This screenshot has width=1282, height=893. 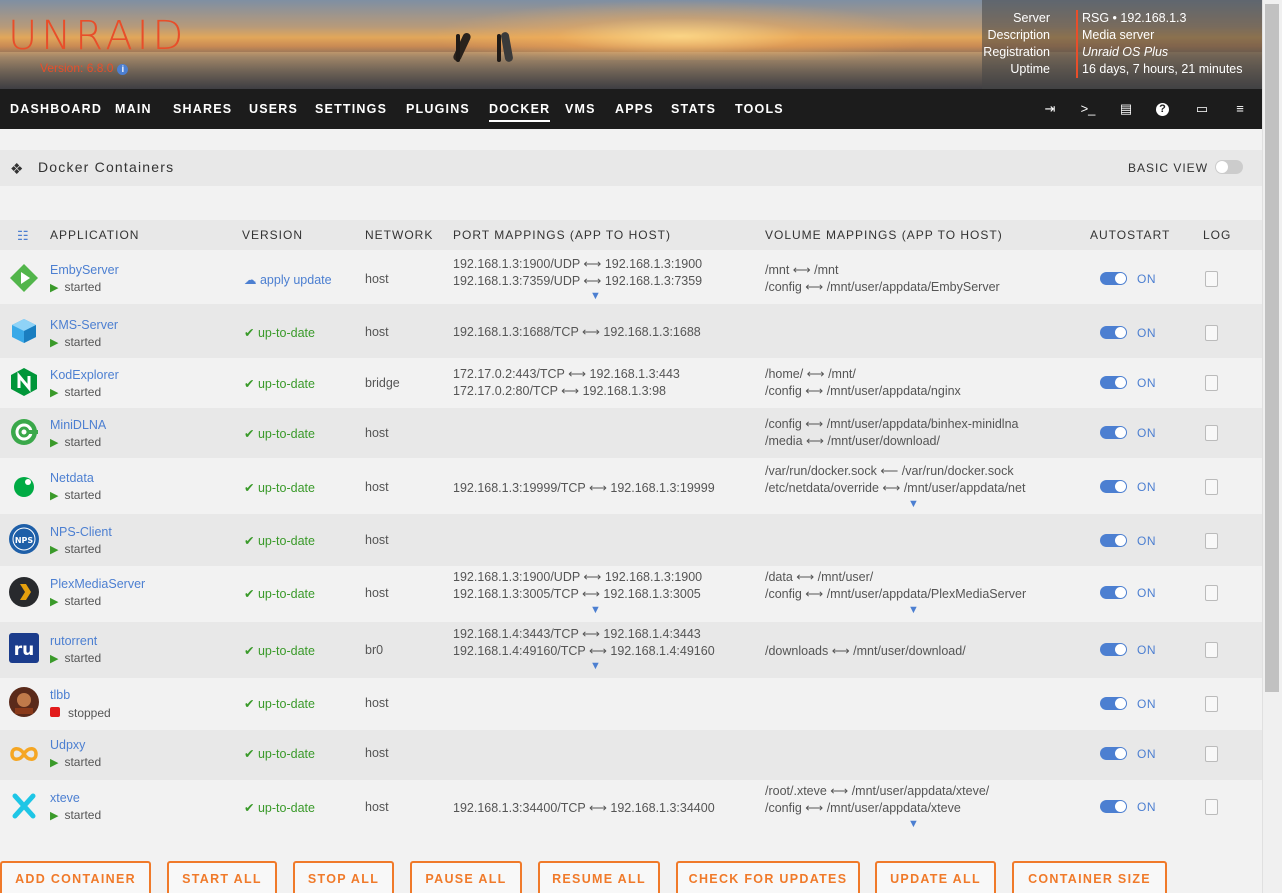 What do you see at coordinates (75, 877) in the screenshot?
I see `add-container-button: ADD CONTAINER` at bounding box center [75, 877].